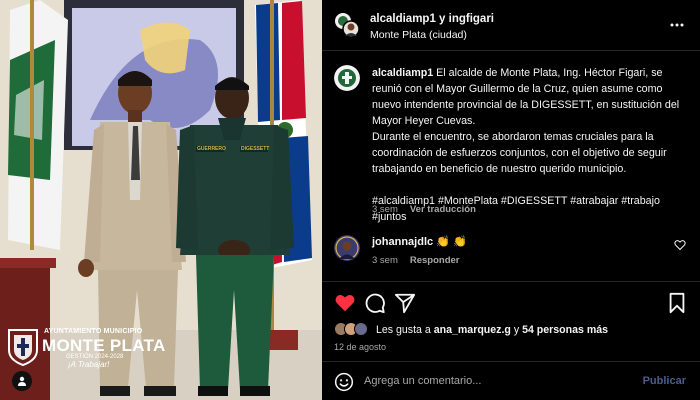  I want to click on emoji-icon, so click(344, 382).